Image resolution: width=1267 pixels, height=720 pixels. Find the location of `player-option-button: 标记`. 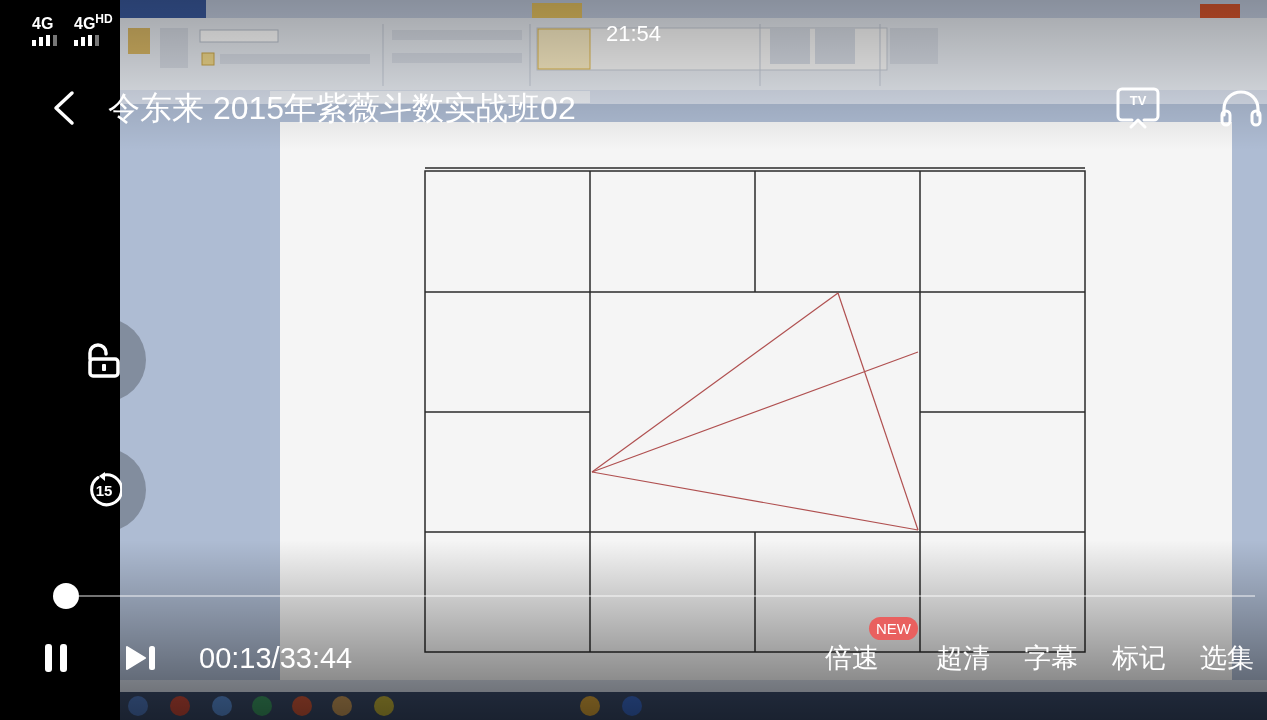

player-option-button: 标记 is located at coordinates (1139, 658).